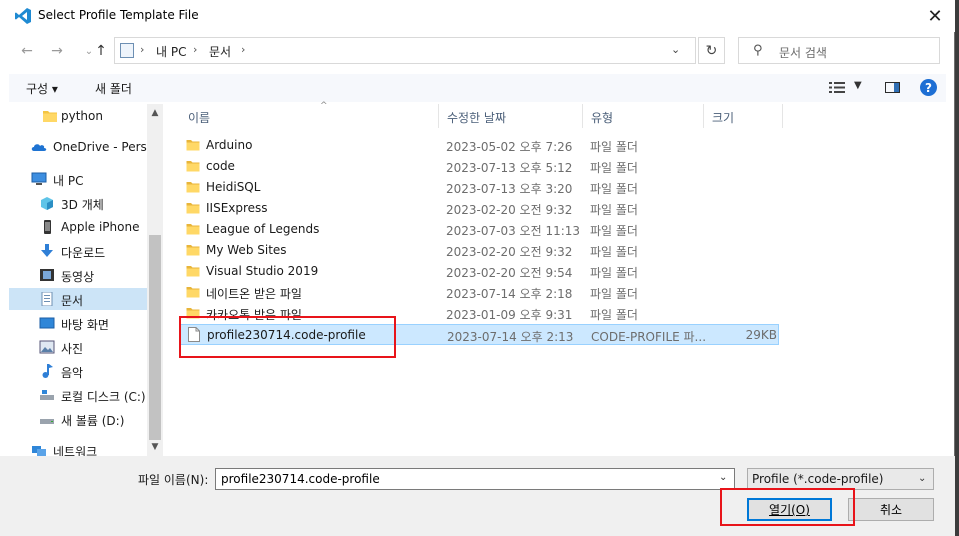 Image resolution: width=959 pixels, height=536 pixels. I want to click on sidebar-item-3d-objects: 3D 개체, so click(78, 203).